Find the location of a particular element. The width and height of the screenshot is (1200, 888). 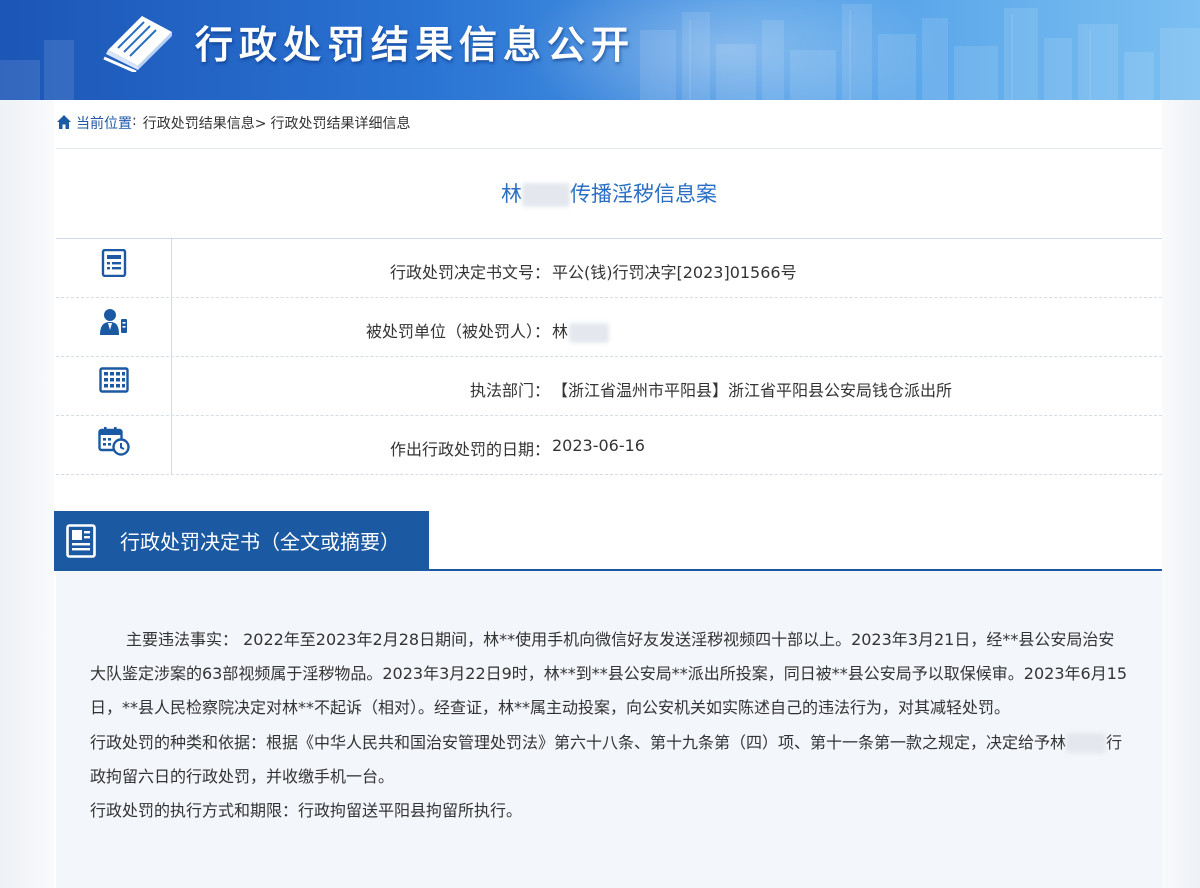

info-row-enforcement-department: 执法部门： 【浙江省温州市平阳县】浙江省平阳县公安局钱仓派出所 is located at coordinates (609, 386).